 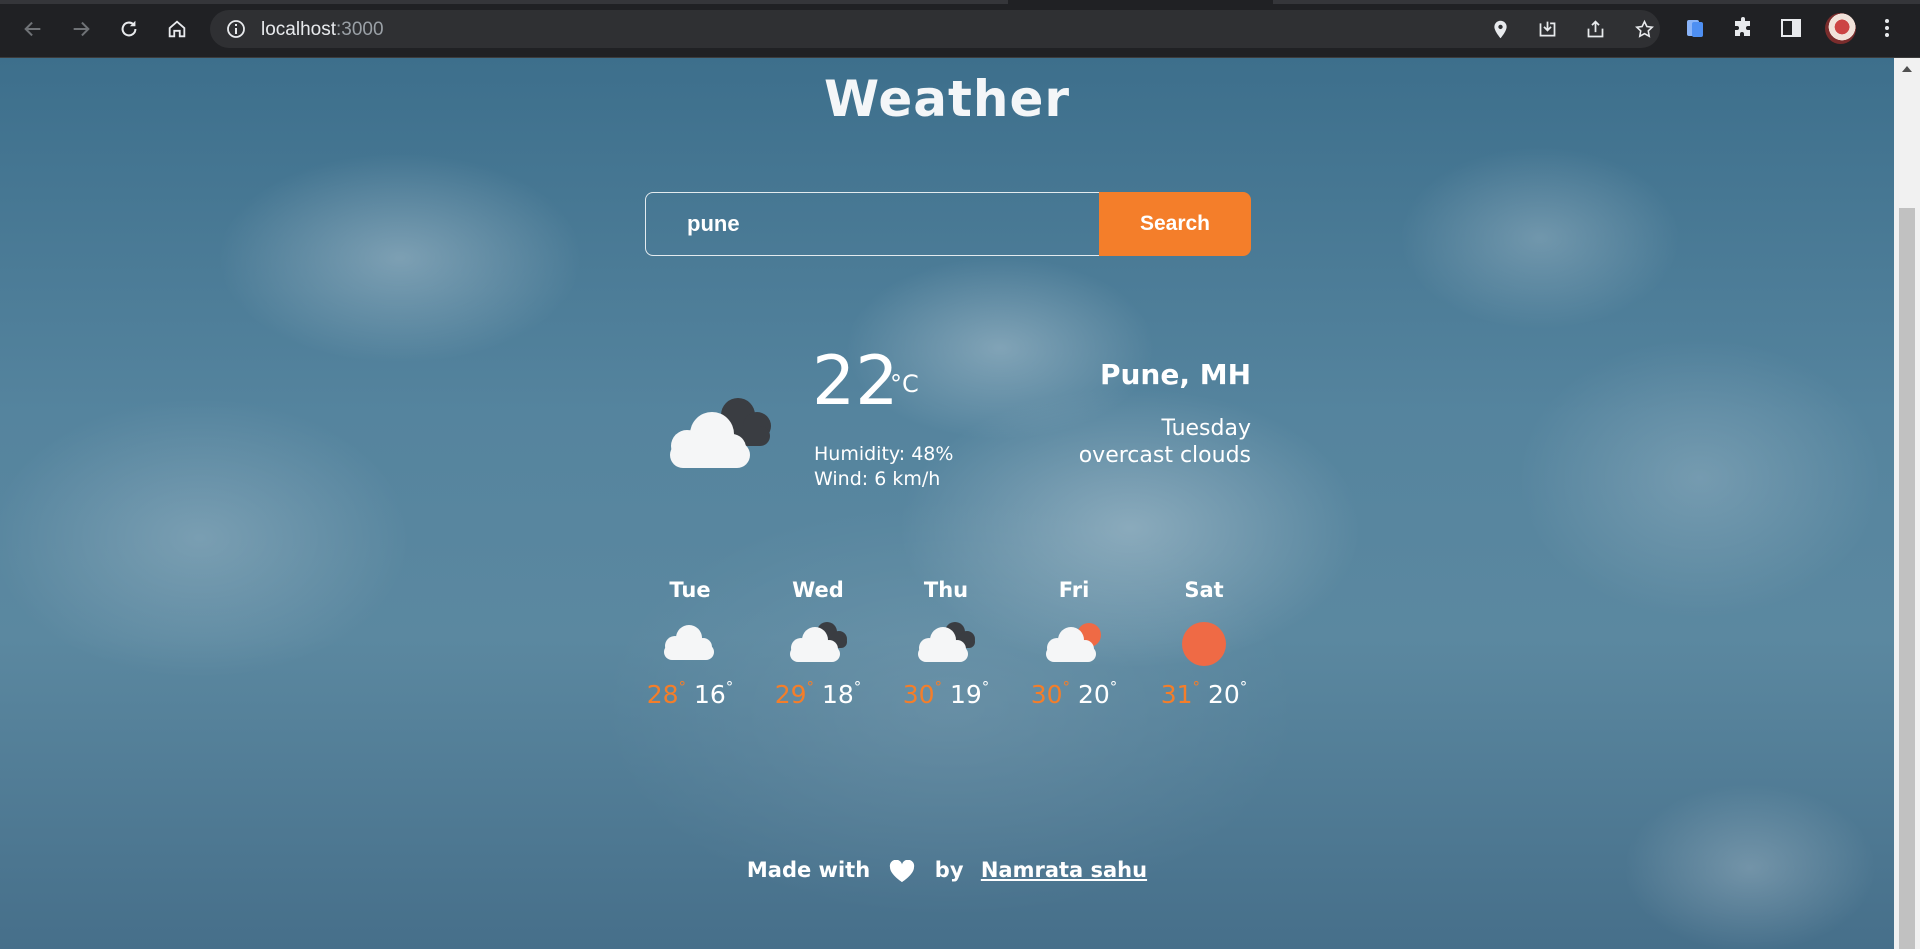 I want to click on home-icon, so click(x=177, y=29).